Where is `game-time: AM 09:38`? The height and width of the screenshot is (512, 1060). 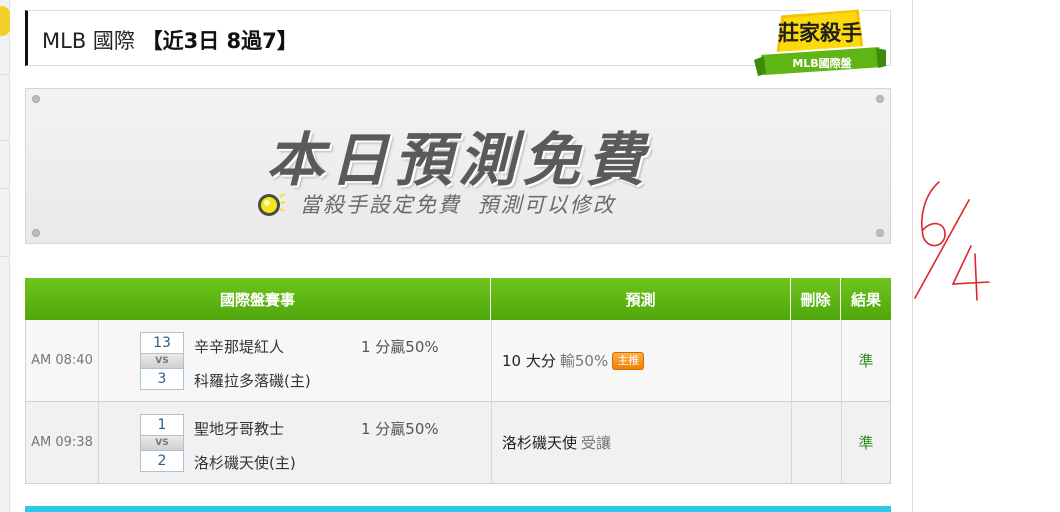 game-time: AM 09:38 is located at coordinates (62, 442).